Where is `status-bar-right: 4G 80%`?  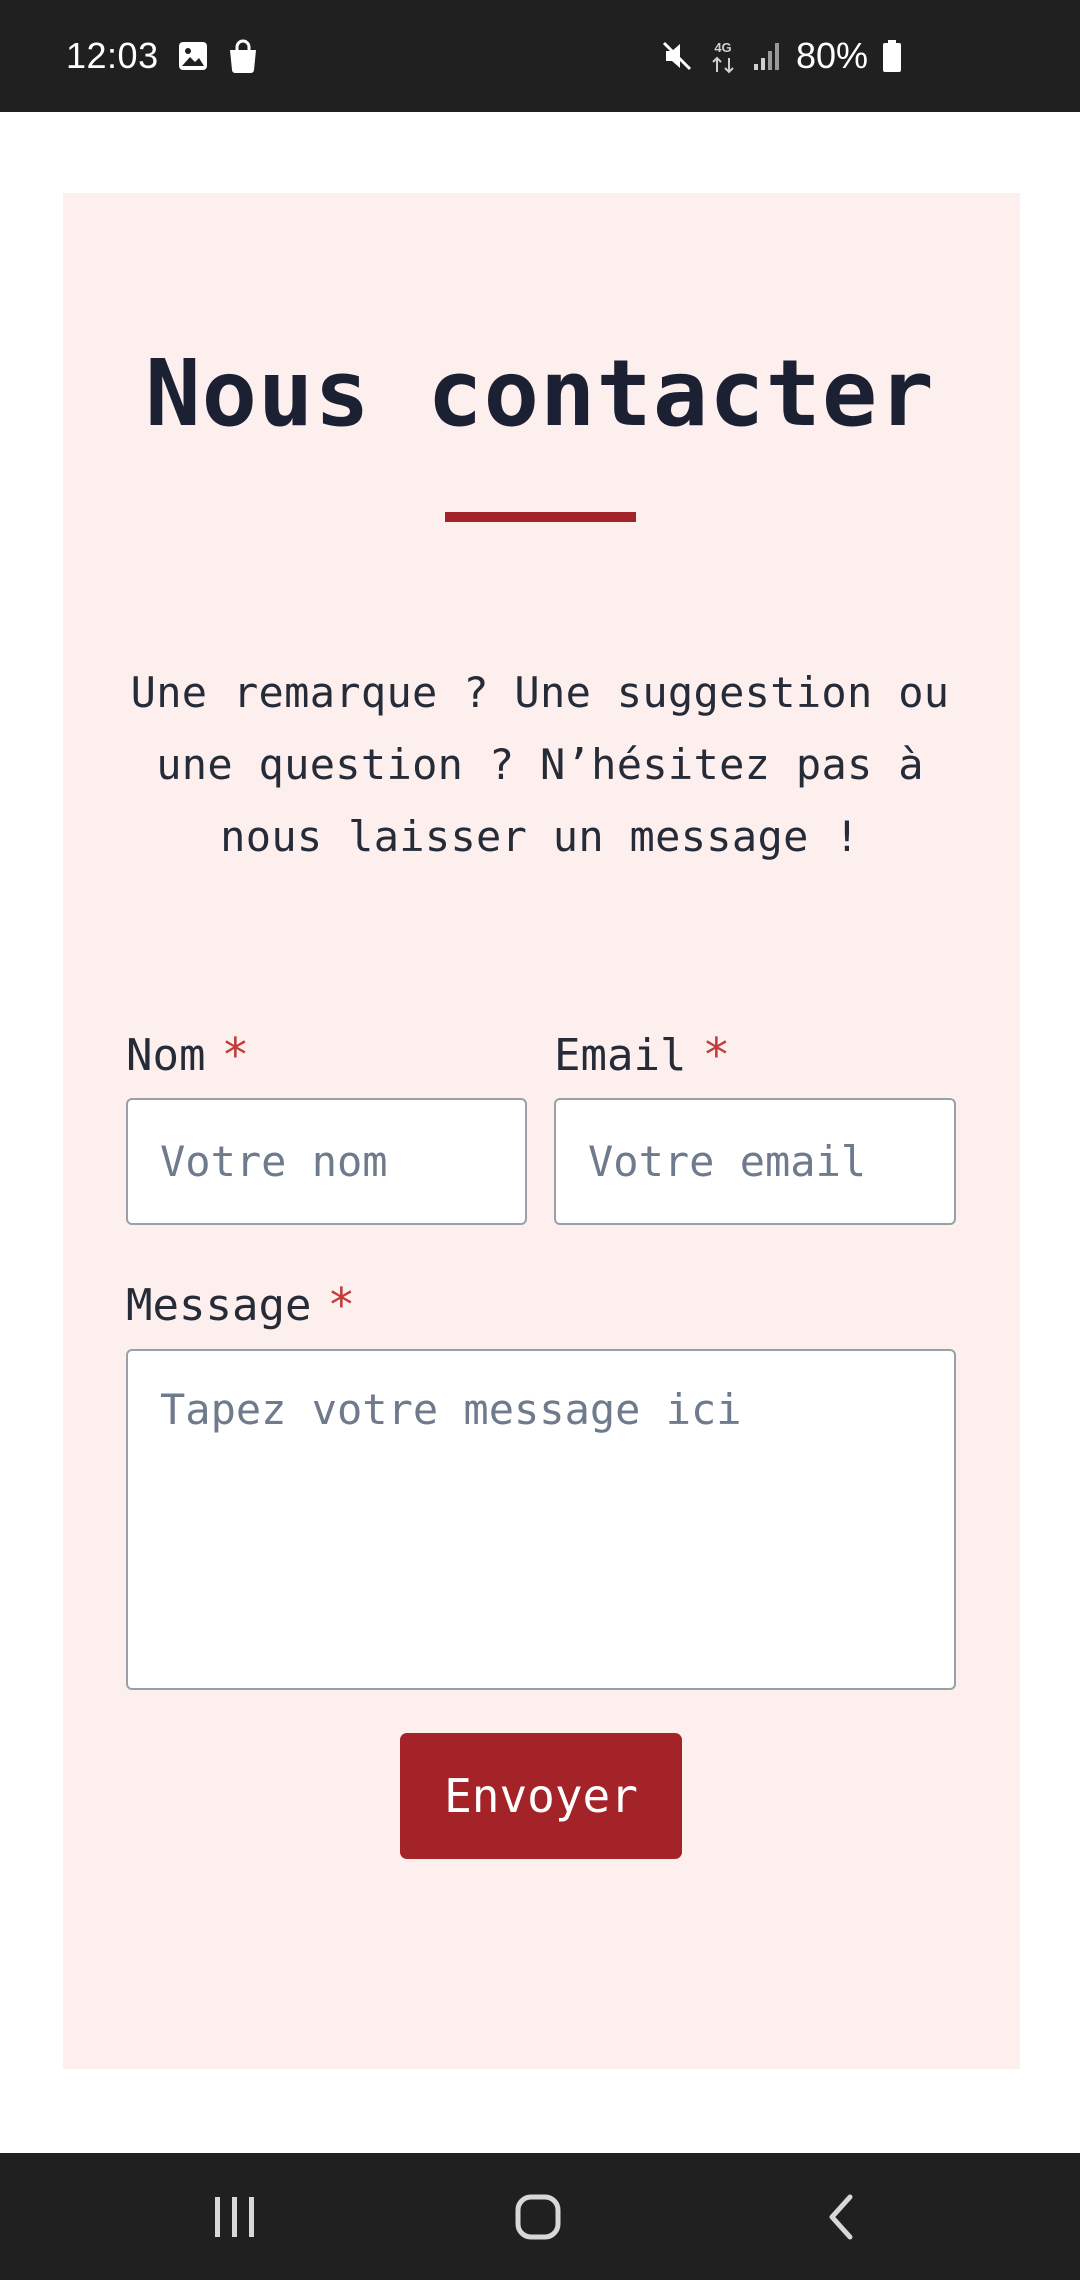
status-bar-right: 4G 80% is located at coordinates (781, 56).